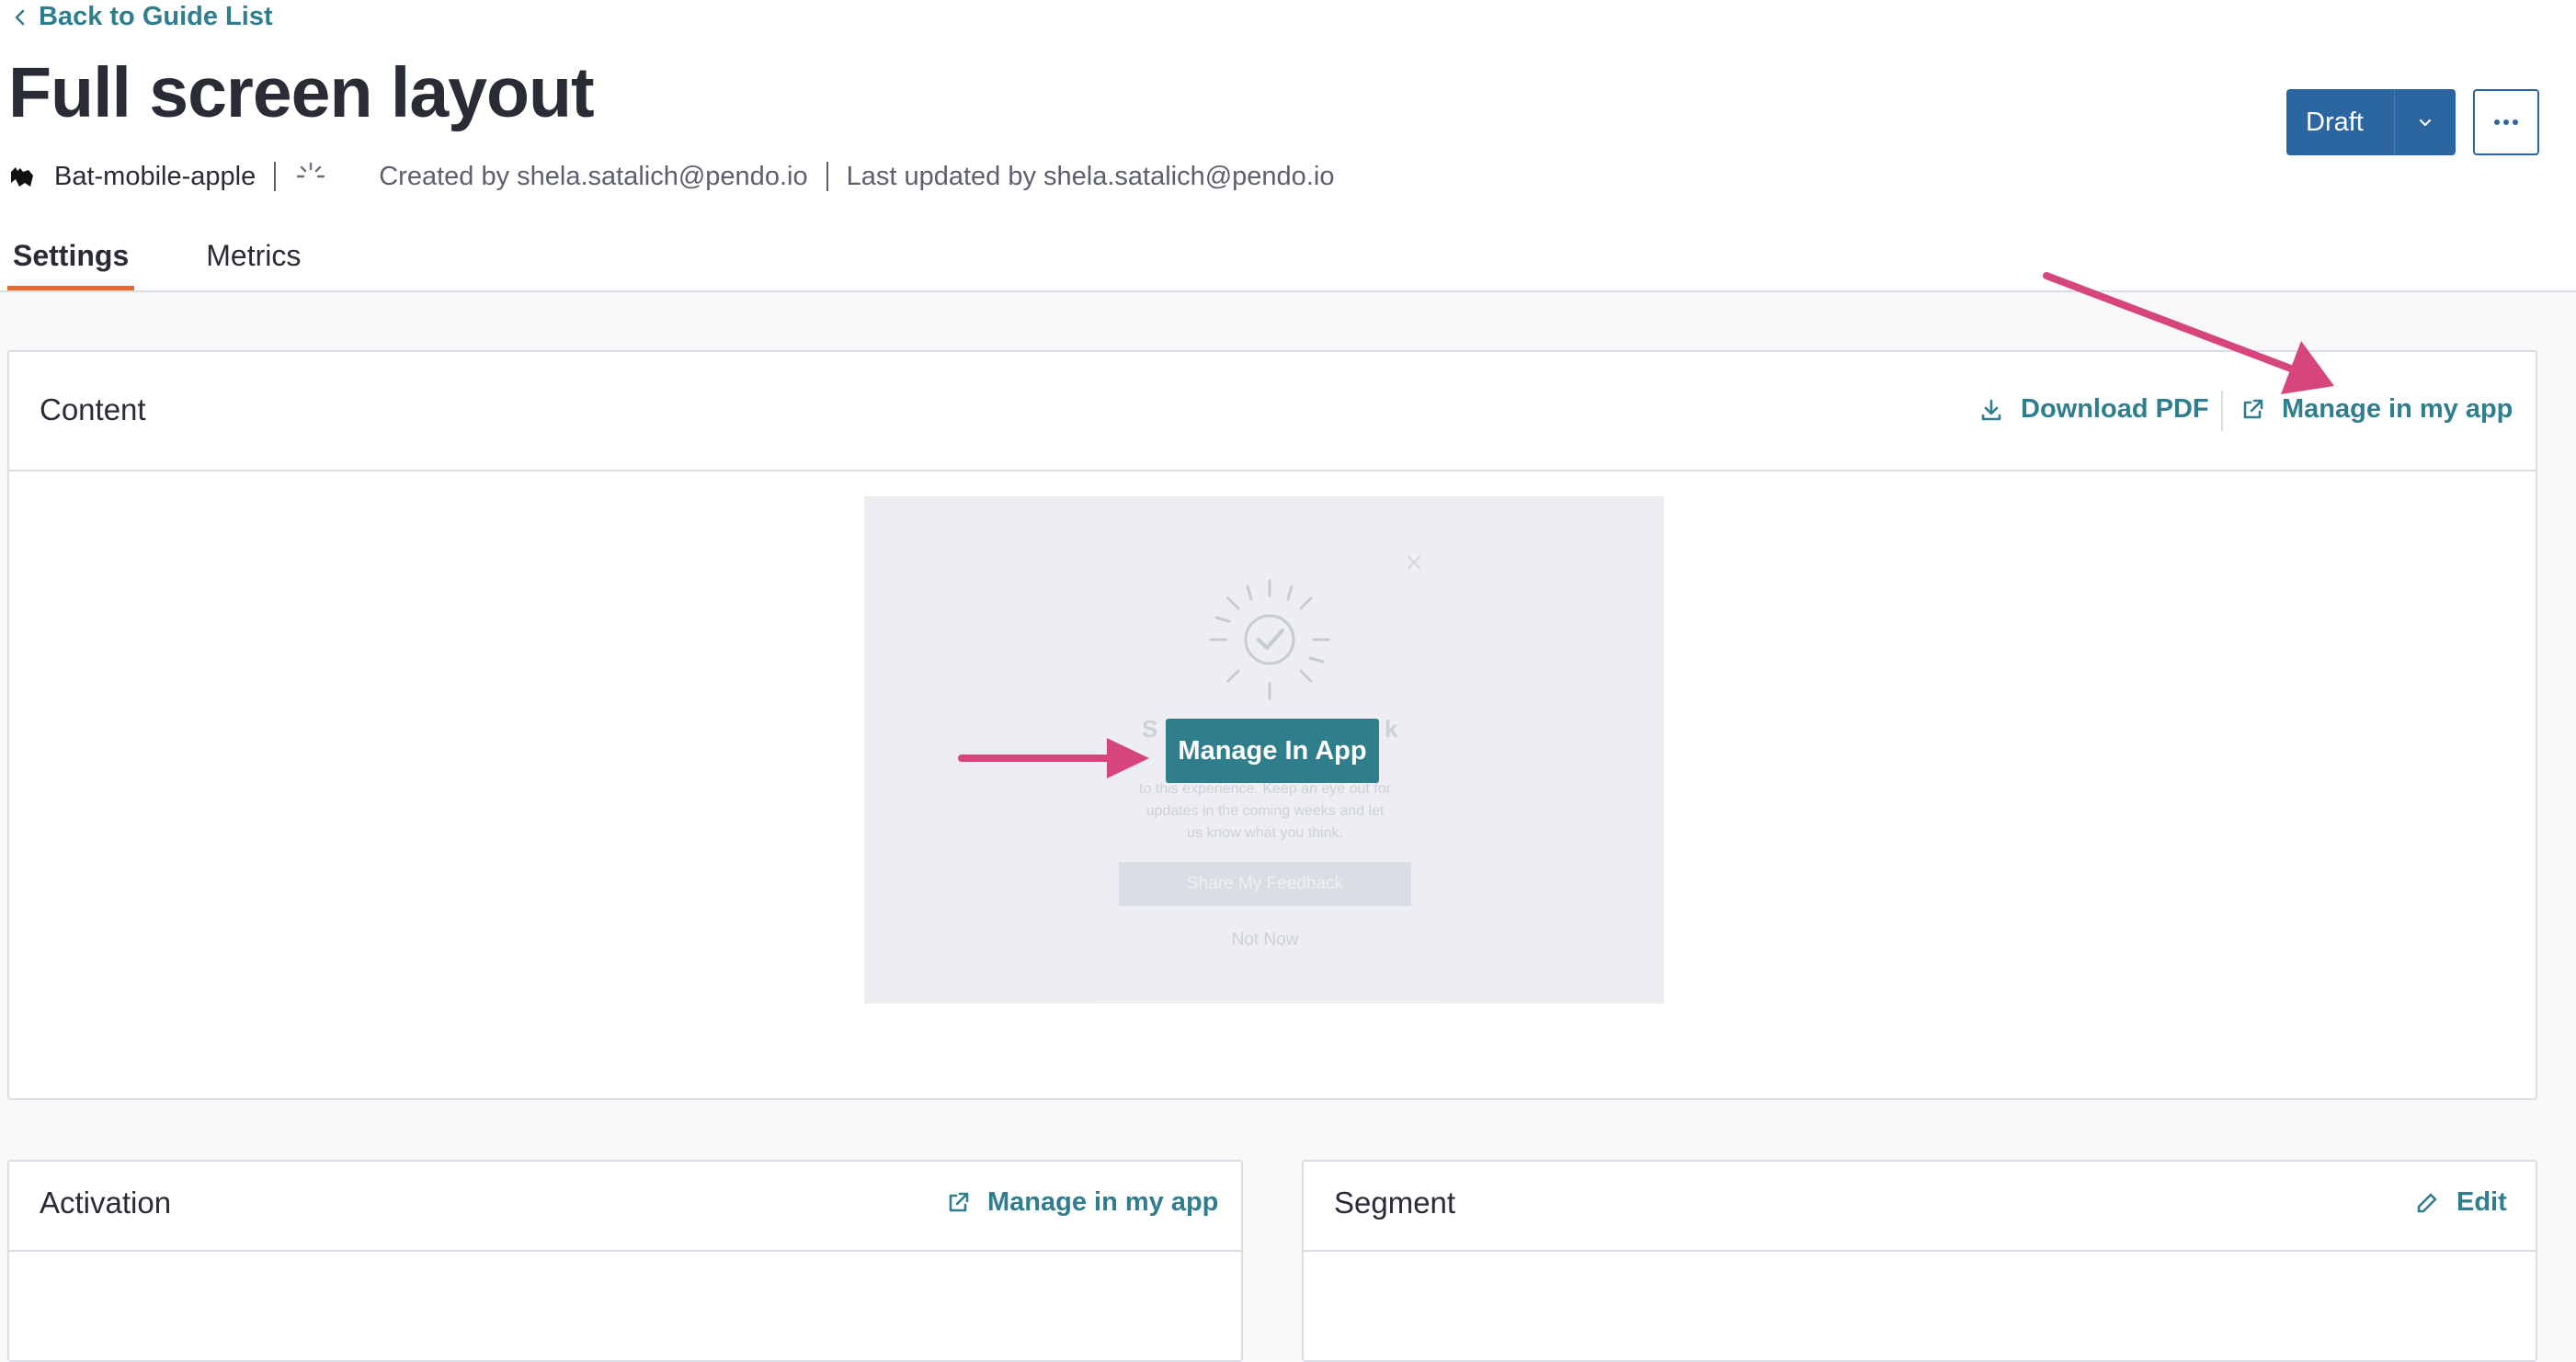 The width and height of the screenshot is (2576, 1362). What do you see at coordinates (1090, 176) in the screenshot?
I see `last-updated-by: Last updated by shela.satalich@pendo.io` at bounding box center [1090, 176].